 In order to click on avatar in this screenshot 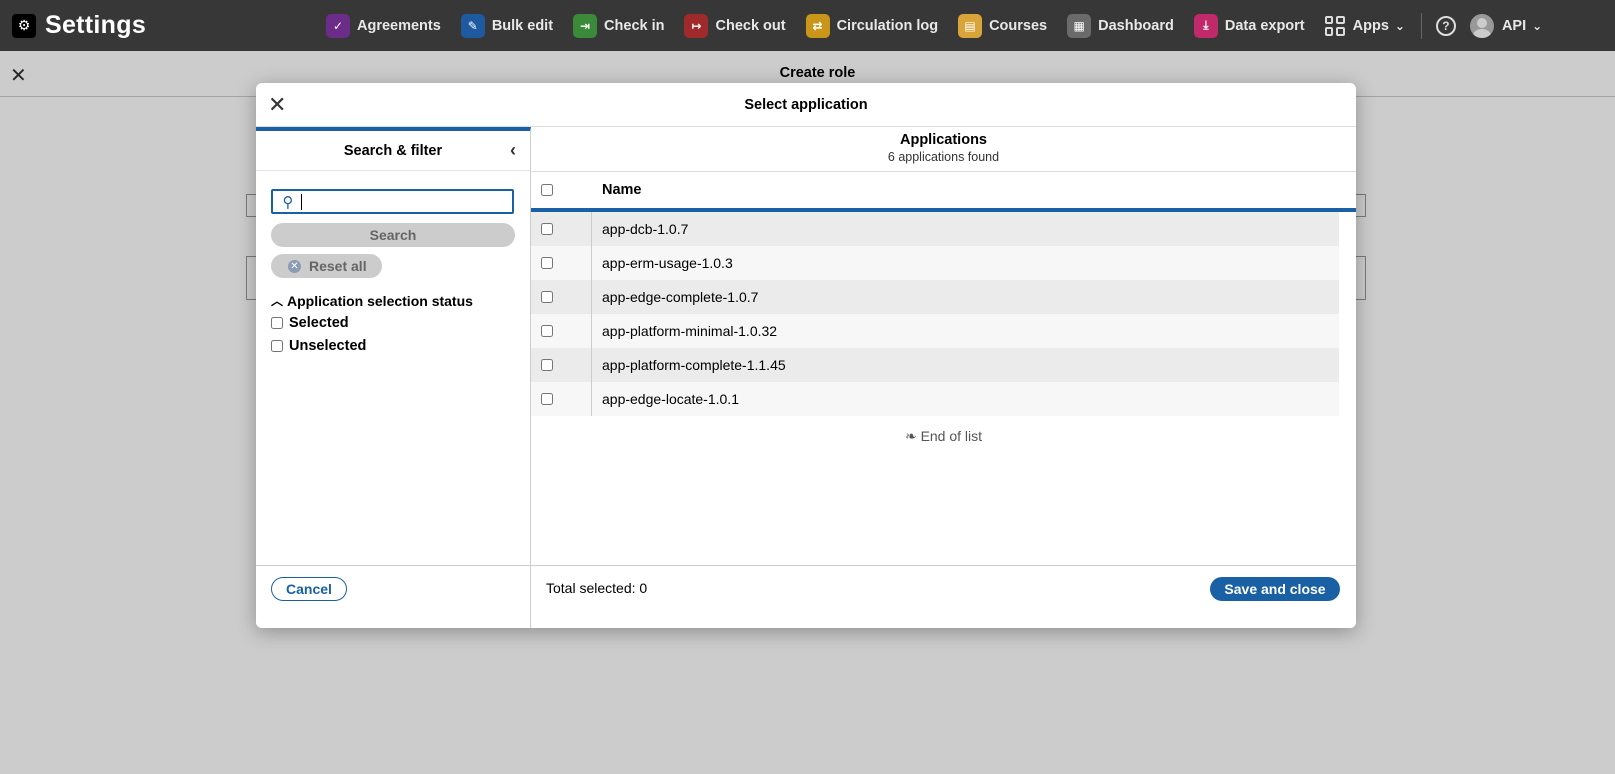, I will do `click(1481, 25)`.